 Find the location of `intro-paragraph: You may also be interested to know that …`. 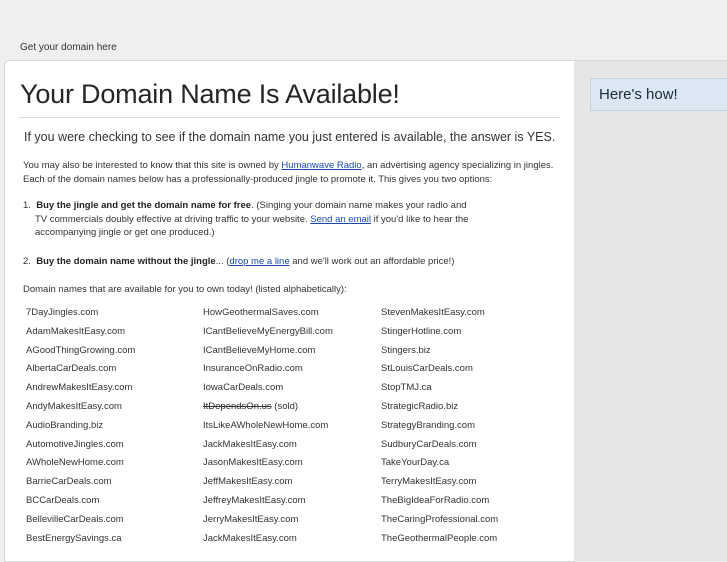

intro-paragraph: You may also be interested to know that … is located at coordinates (288, 172).